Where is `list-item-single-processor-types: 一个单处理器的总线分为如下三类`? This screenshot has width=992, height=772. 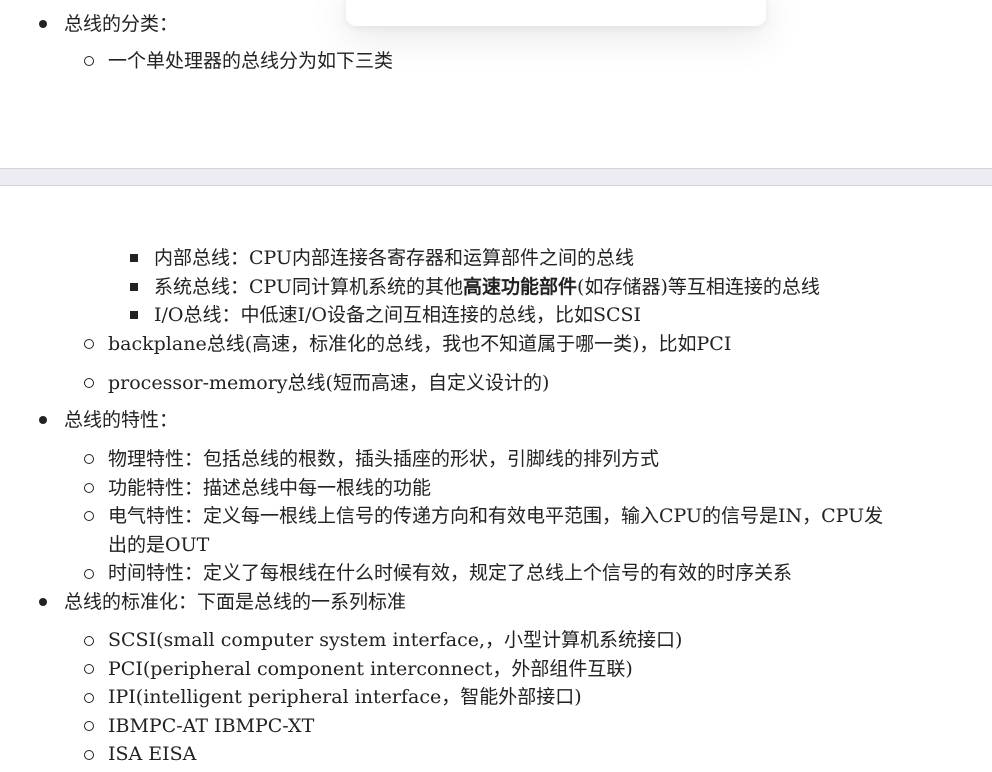 list-item-single-processor-types: 一个单处理器的总线分为如下三类 is located at coordinates (251, 61).